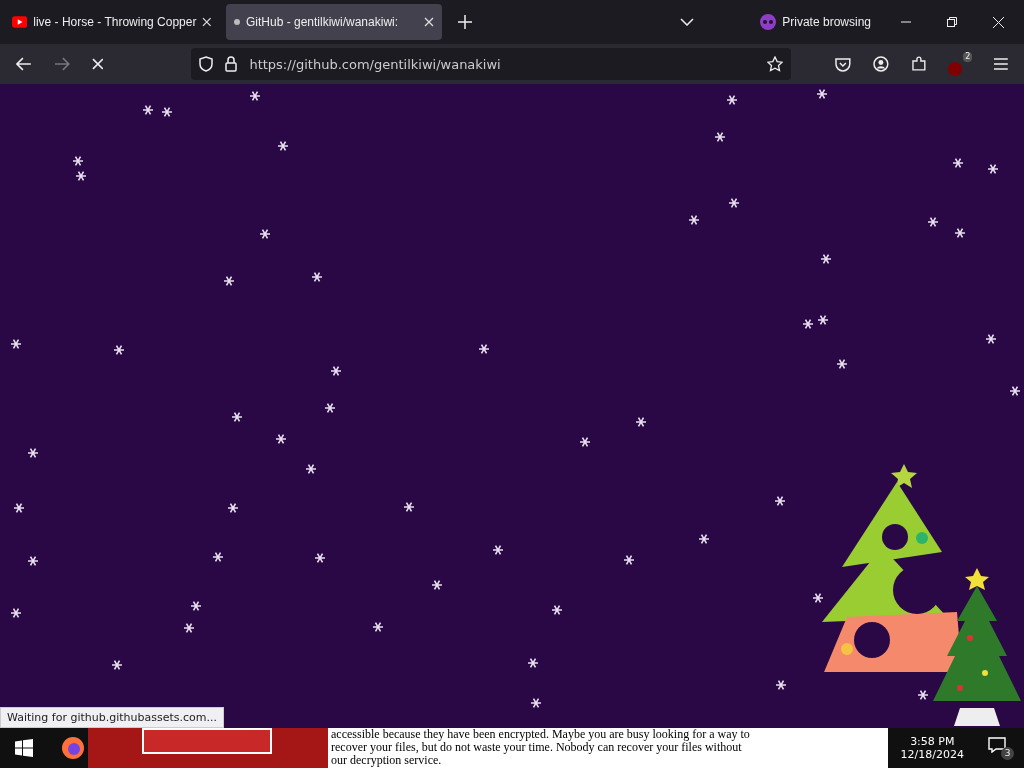 The height and width of the screenshot is (768, 1024). I want to click on play-logo-icon, so click(20, 22).